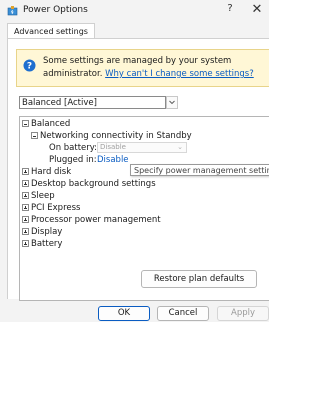 The height and width of the screenshot is (400, 320). What do you see at coordinates (92, 102) in the screenshot?
I see `power-plan-select: Balanced [Active]` at bounding box center [92, 102].